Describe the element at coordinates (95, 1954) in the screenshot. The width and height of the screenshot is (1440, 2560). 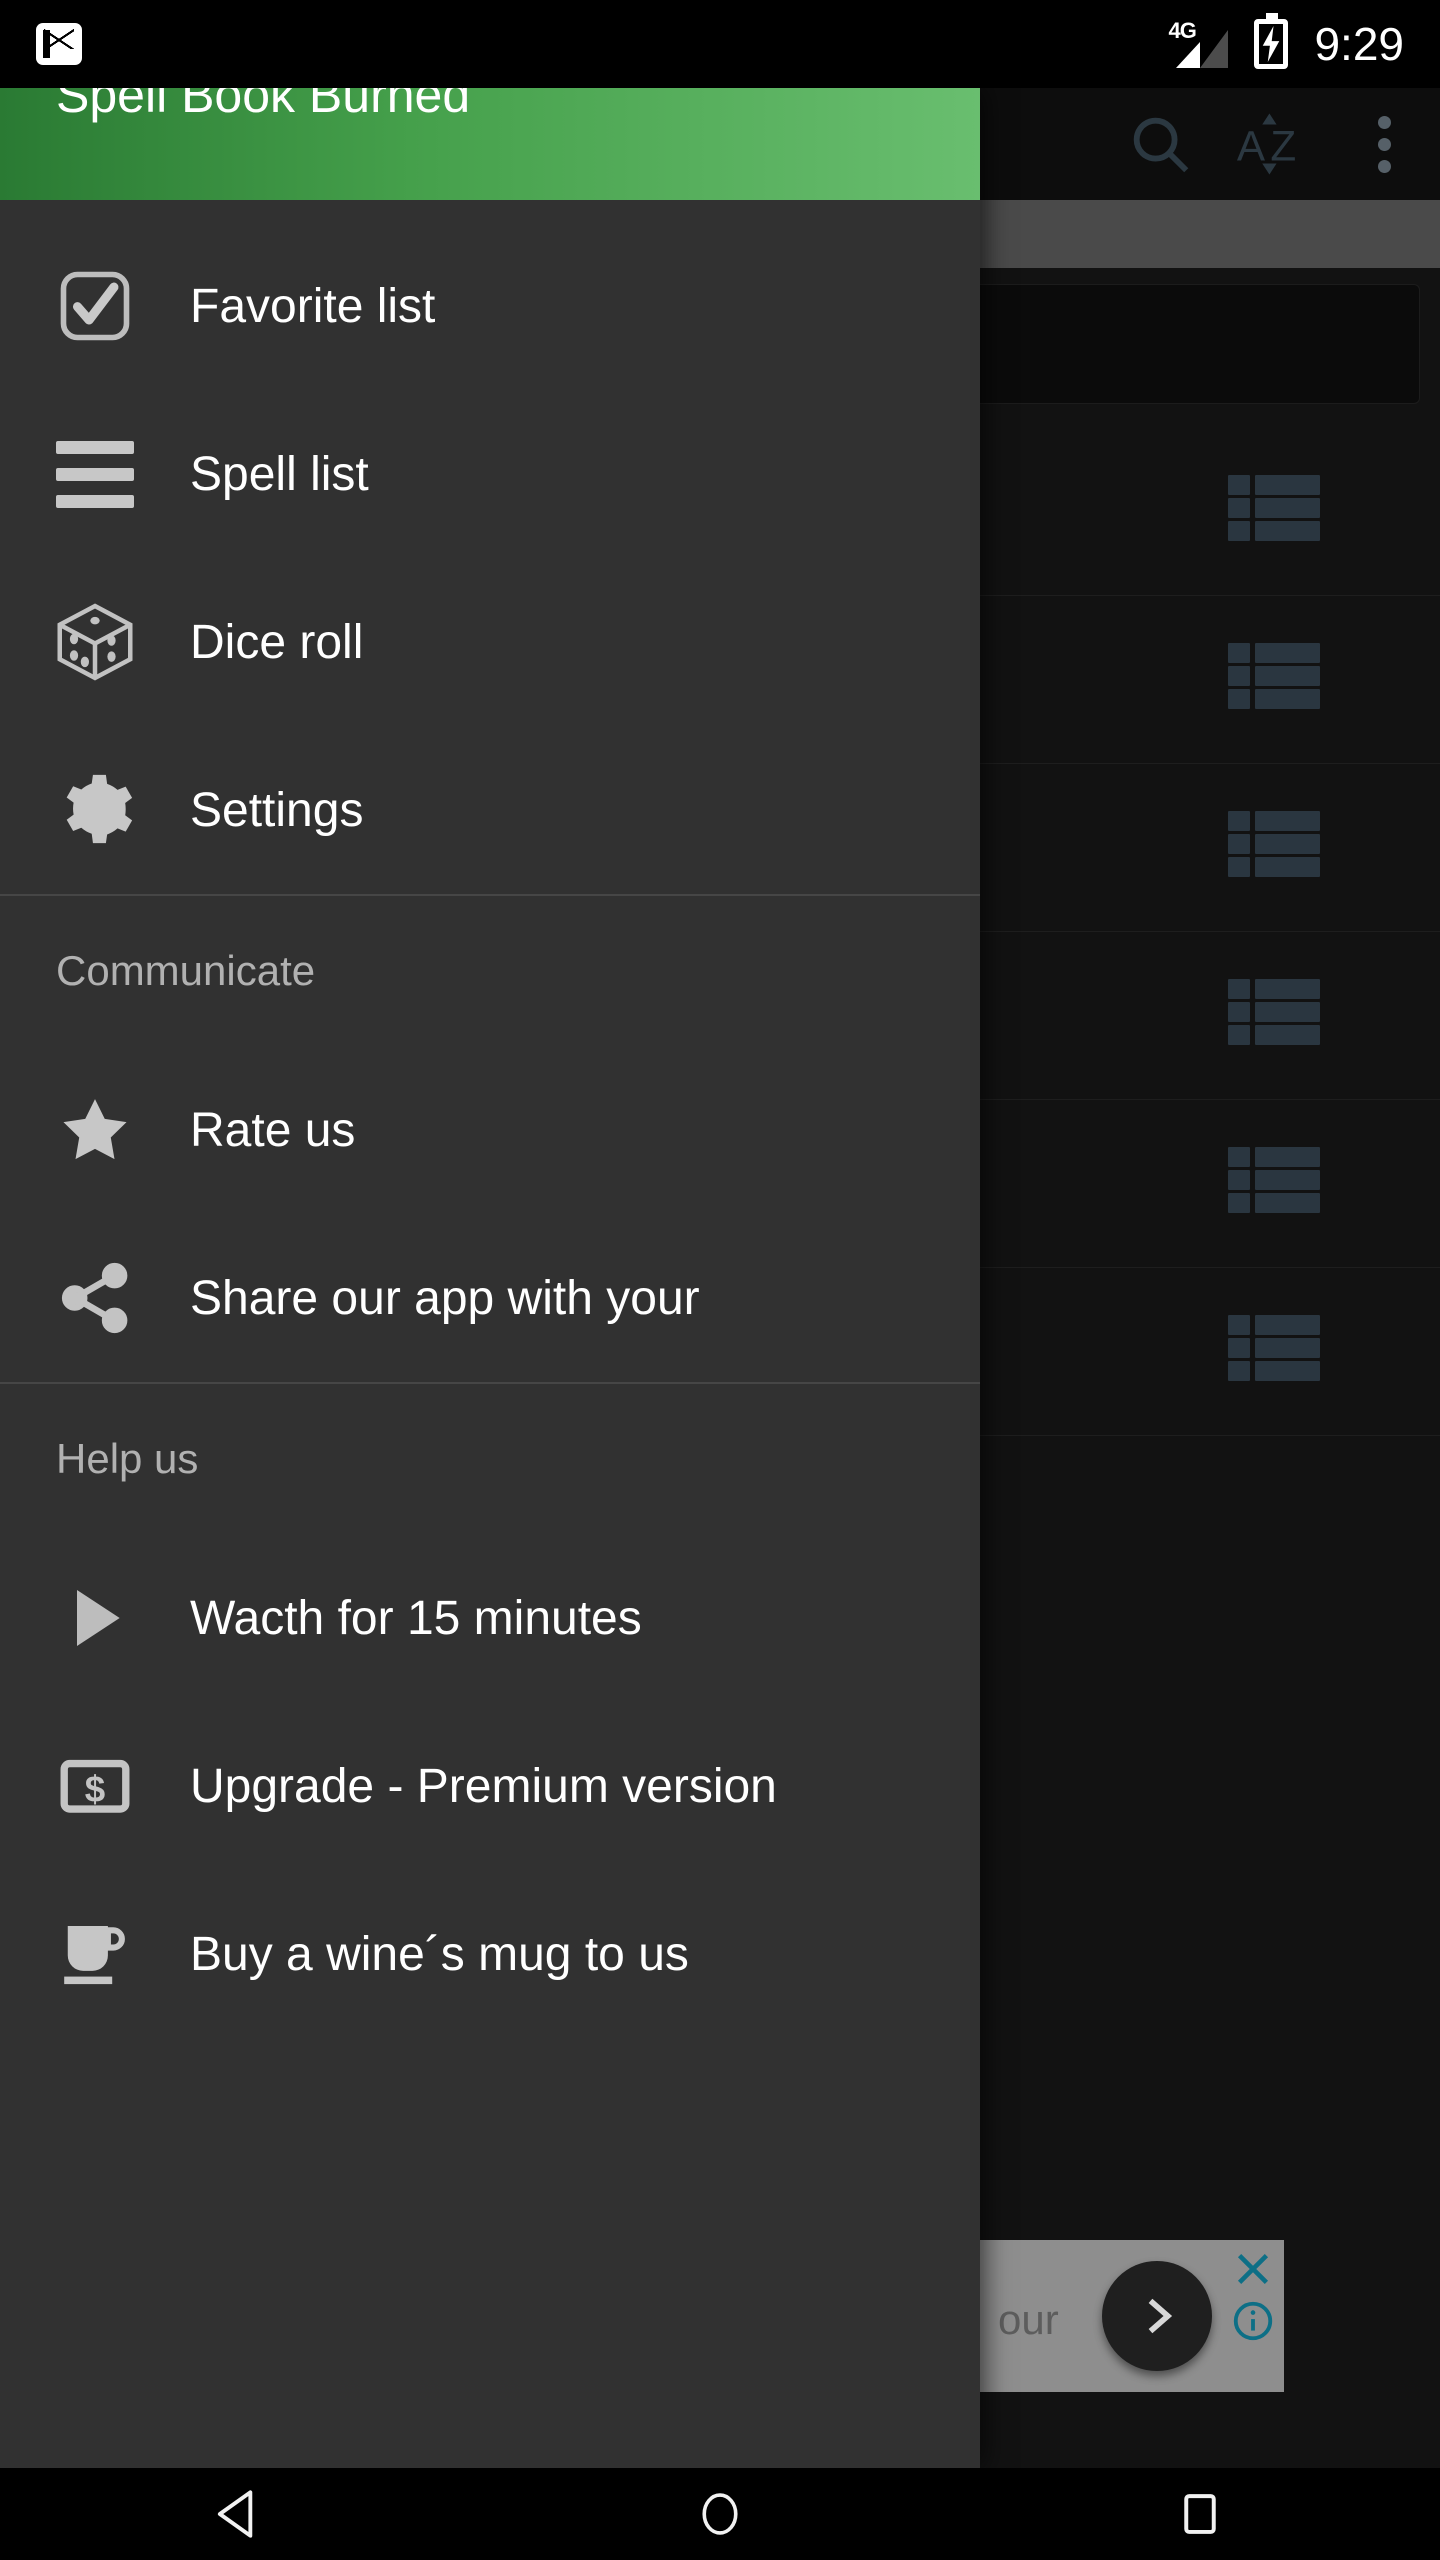
I see `mug-icon` at that location.